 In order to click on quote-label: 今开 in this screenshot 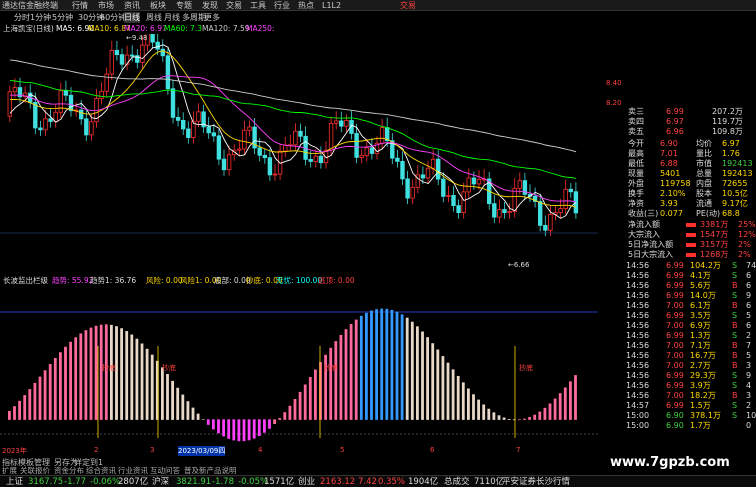, I will do `click(636, 143)`.